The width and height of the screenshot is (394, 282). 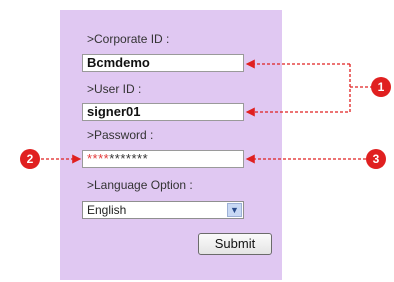 What do you see at coordinates (298, 90) in the screenshot?
I see `arrow-to-user-id` at bounding box center [298, 90].